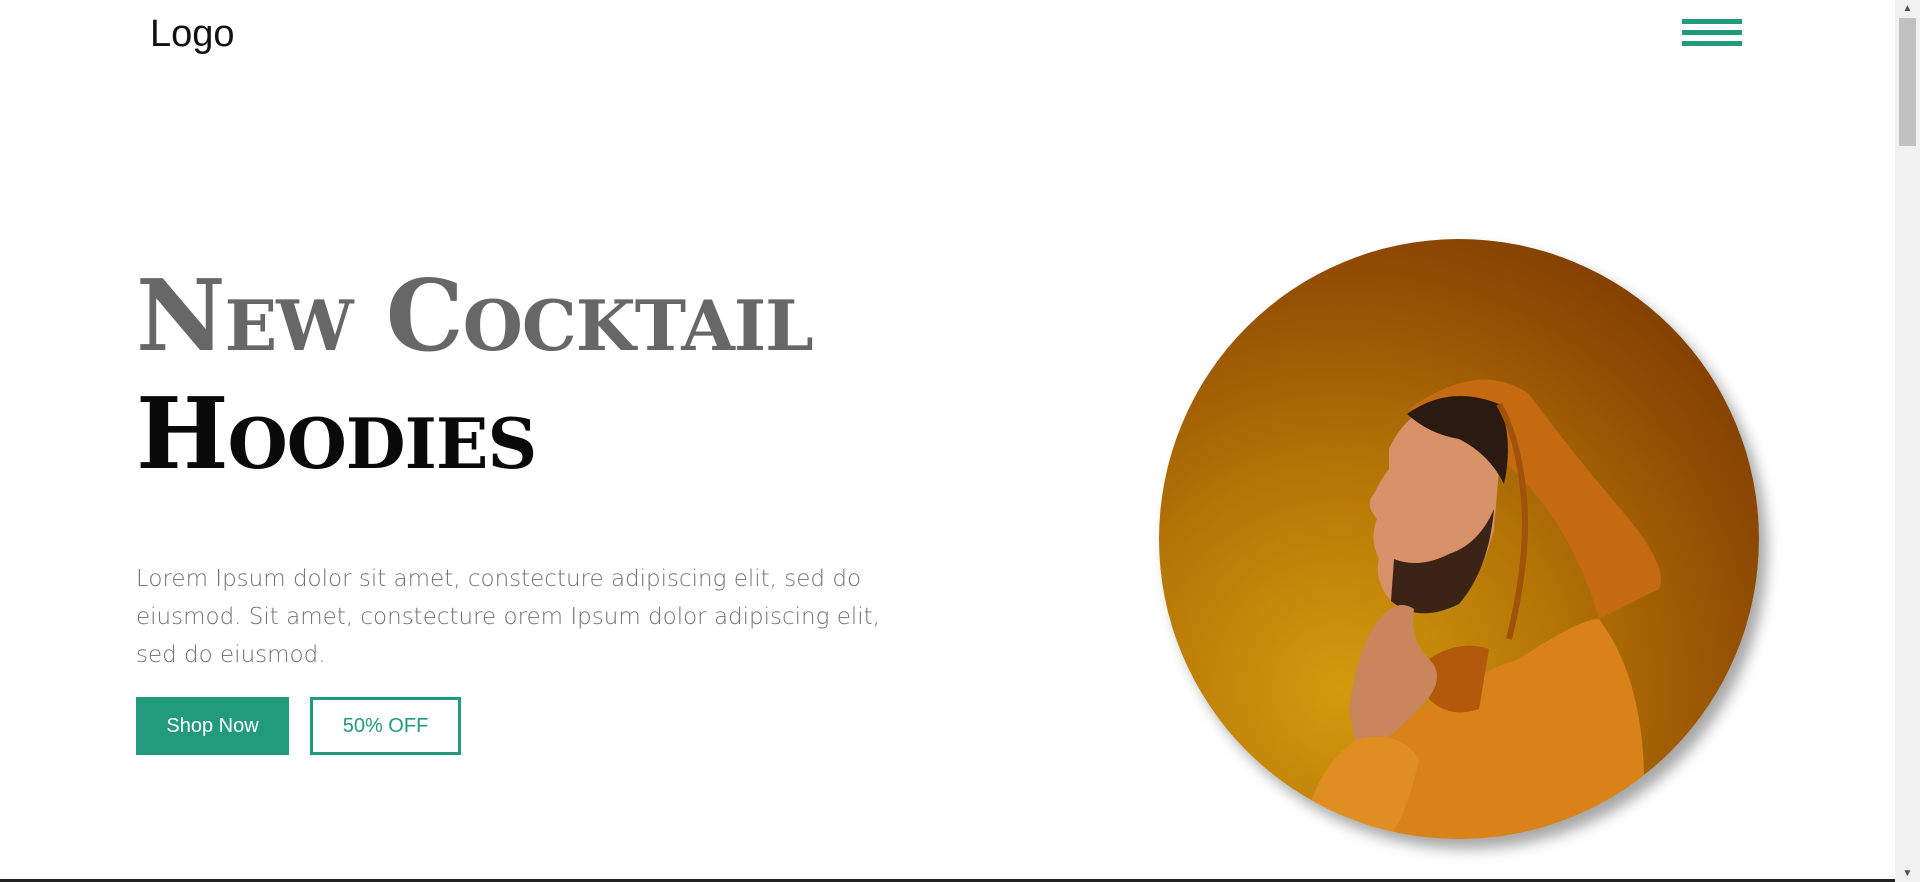 The height and width of the screenshot is (882, 1920). Describe the element at coordinates (475, 375) in the screenshot. I see `hero-title: New Cocktail Hoodies` at that location.